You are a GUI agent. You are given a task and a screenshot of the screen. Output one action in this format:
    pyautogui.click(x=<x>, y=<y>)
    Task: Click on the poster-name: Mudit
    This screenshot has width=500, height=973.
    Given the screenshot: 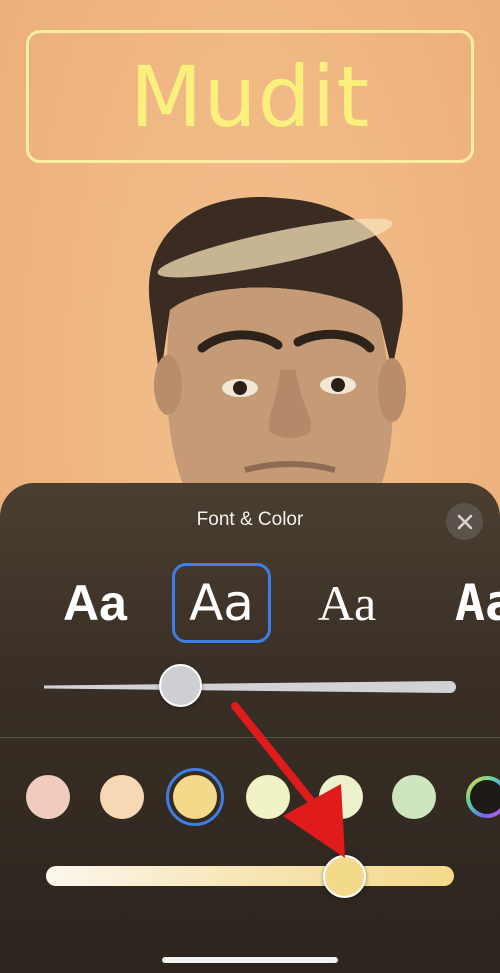 What is the action you would take?
    pyautogui.click(x=250, y=96)
    